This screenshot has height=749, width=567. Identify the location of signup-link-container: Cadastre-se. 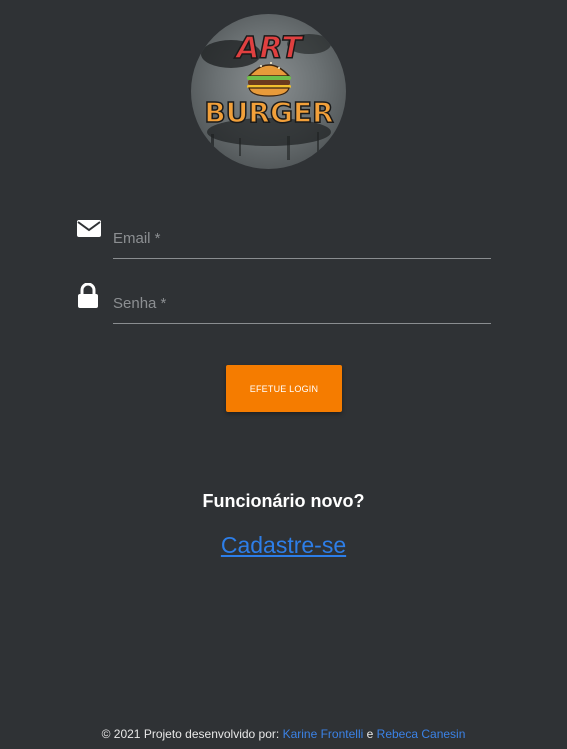
(283, 545).